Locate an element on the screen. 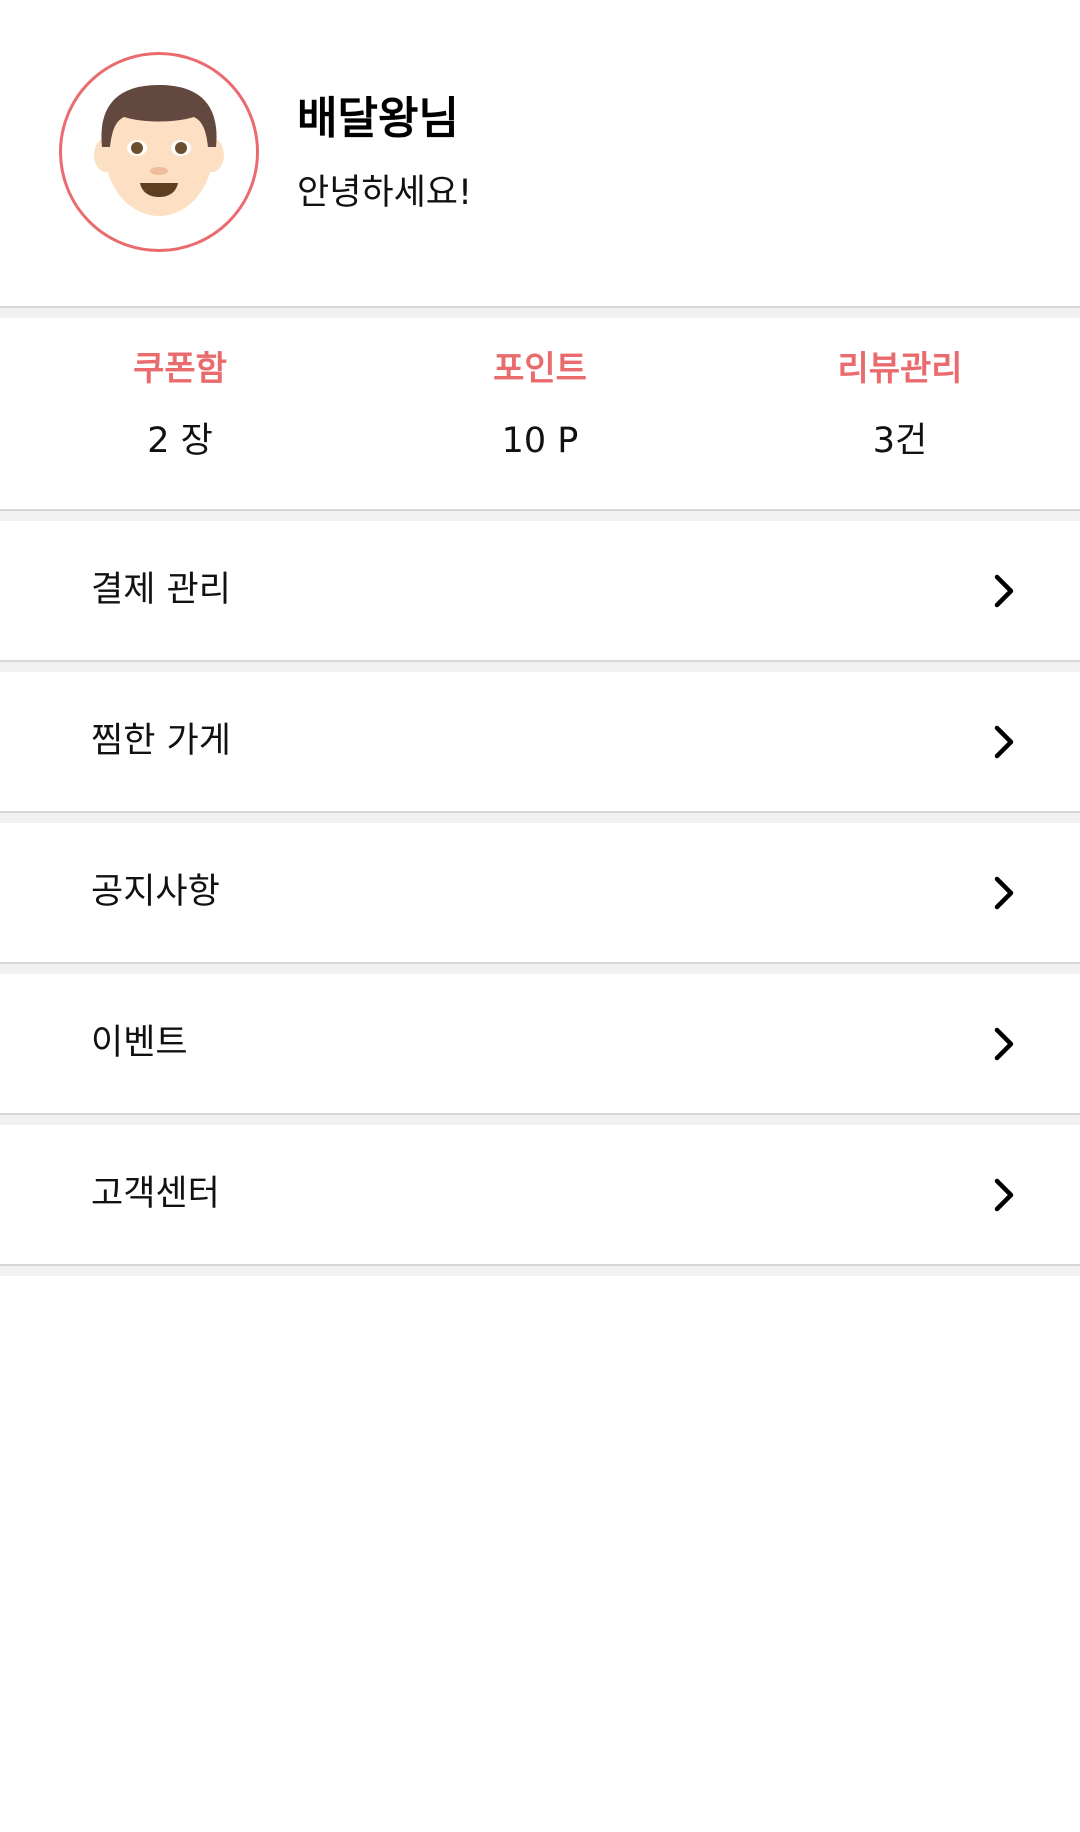  menu-item-label: 찜한 가게 is located at coordinates (161, 741).